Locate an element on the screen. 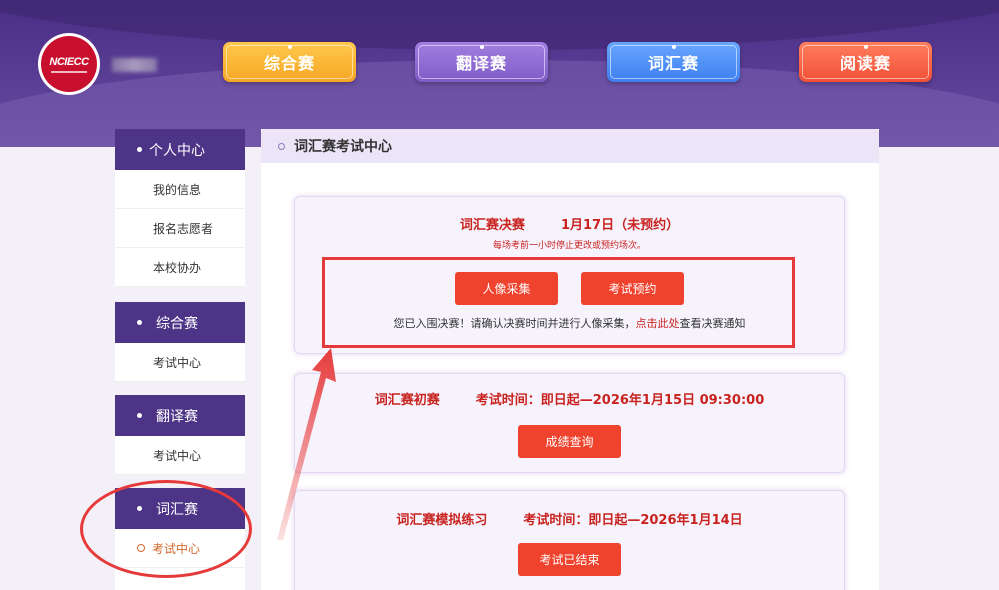 The height and width of the screenshot is (590, 999). final-exam-title: 词汇赛决赛 1月17日（未预约） is located at coordinates (569, 223).